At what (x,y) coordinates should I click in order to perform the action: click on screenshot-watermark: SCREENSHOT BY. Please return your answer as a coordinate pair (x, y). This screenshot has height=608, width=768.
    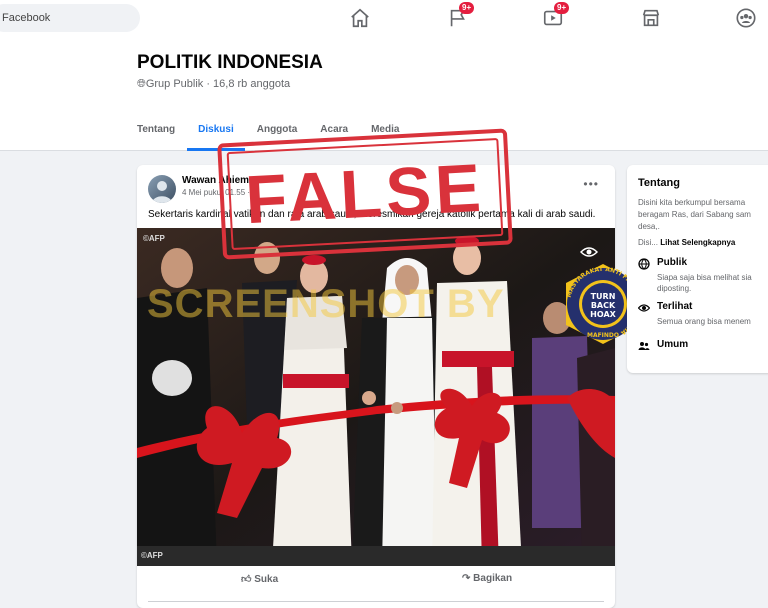
    Looking at the image, I should click on (326, 304).